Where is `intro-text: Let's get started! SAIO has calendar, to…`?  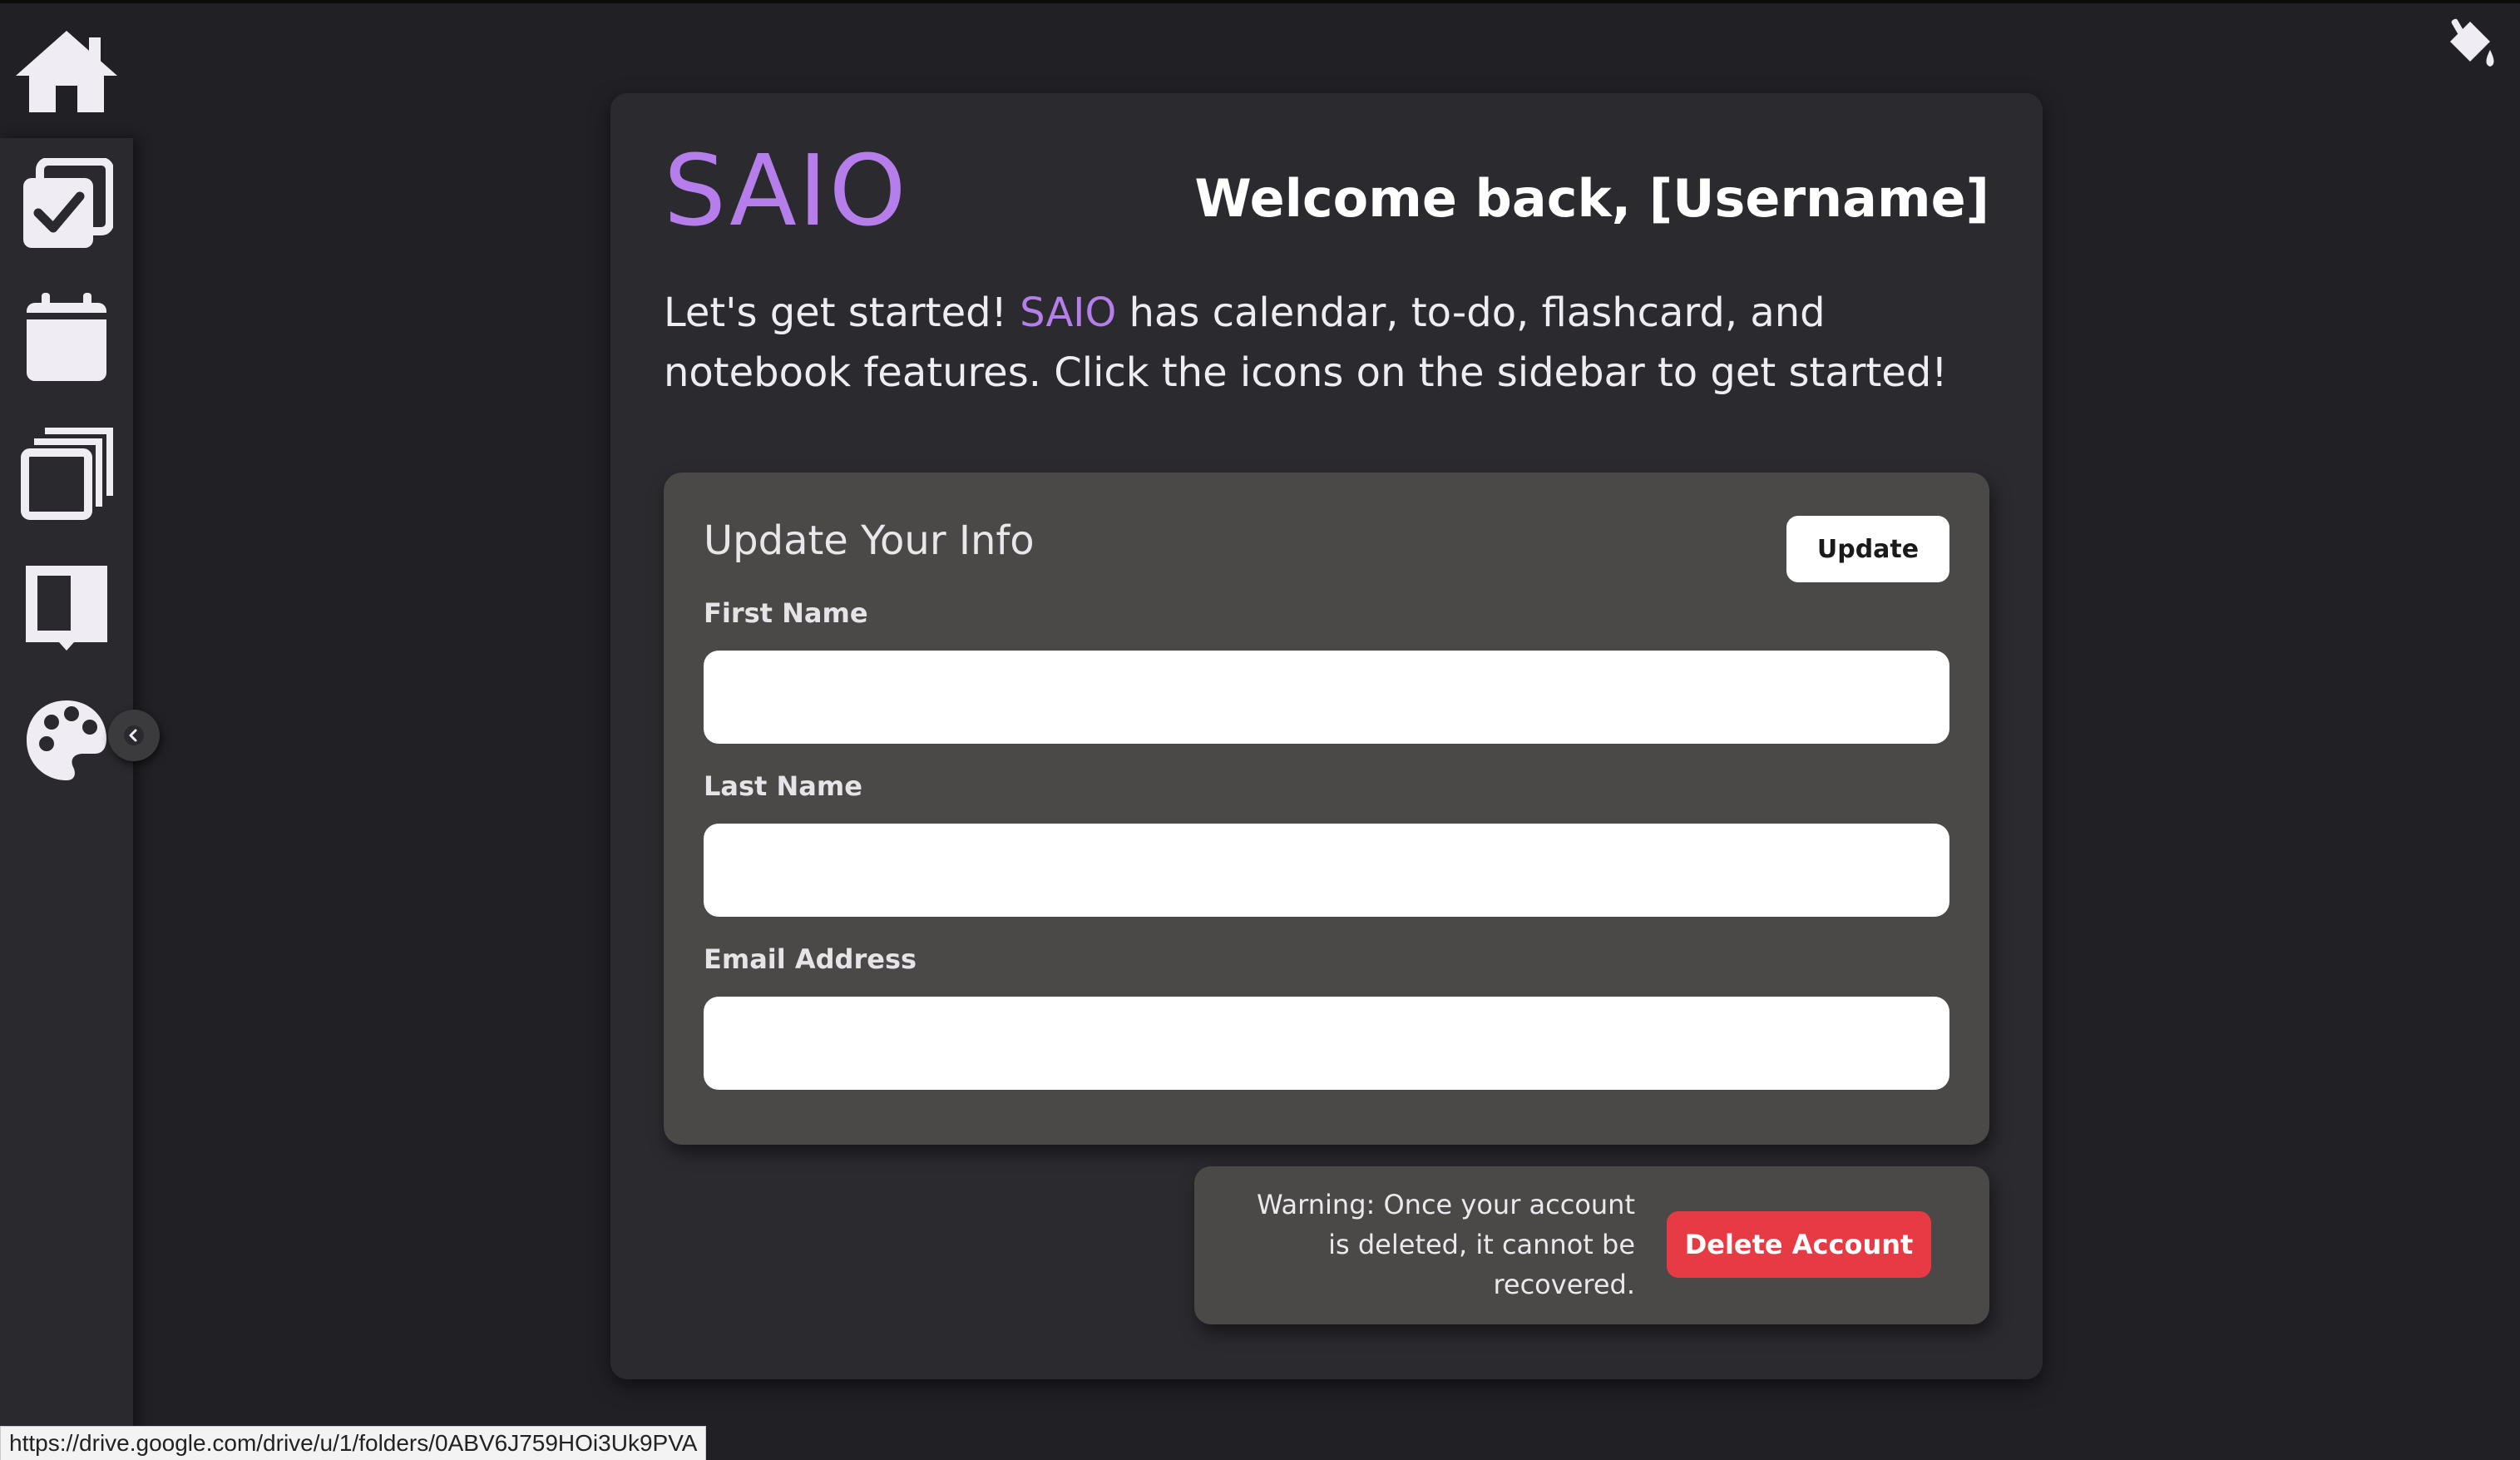 intro-text: Let's get started! SAIO has calendar, to… is located at coordinates (1321, 343).